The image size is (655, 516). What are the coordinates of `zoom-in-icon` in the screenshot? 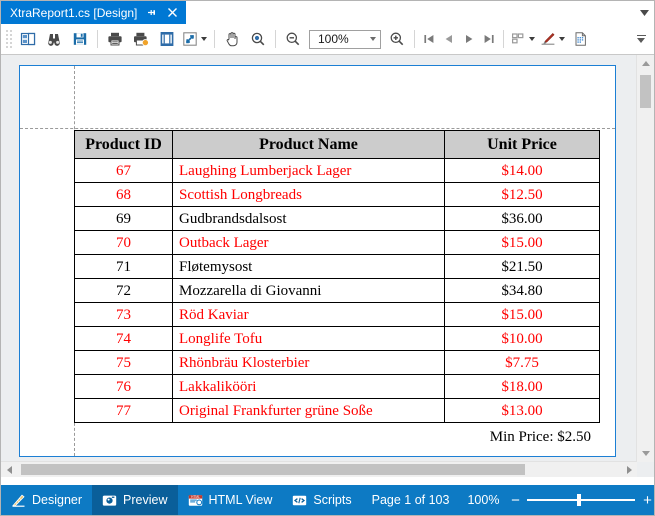 It's located at (397, 39).